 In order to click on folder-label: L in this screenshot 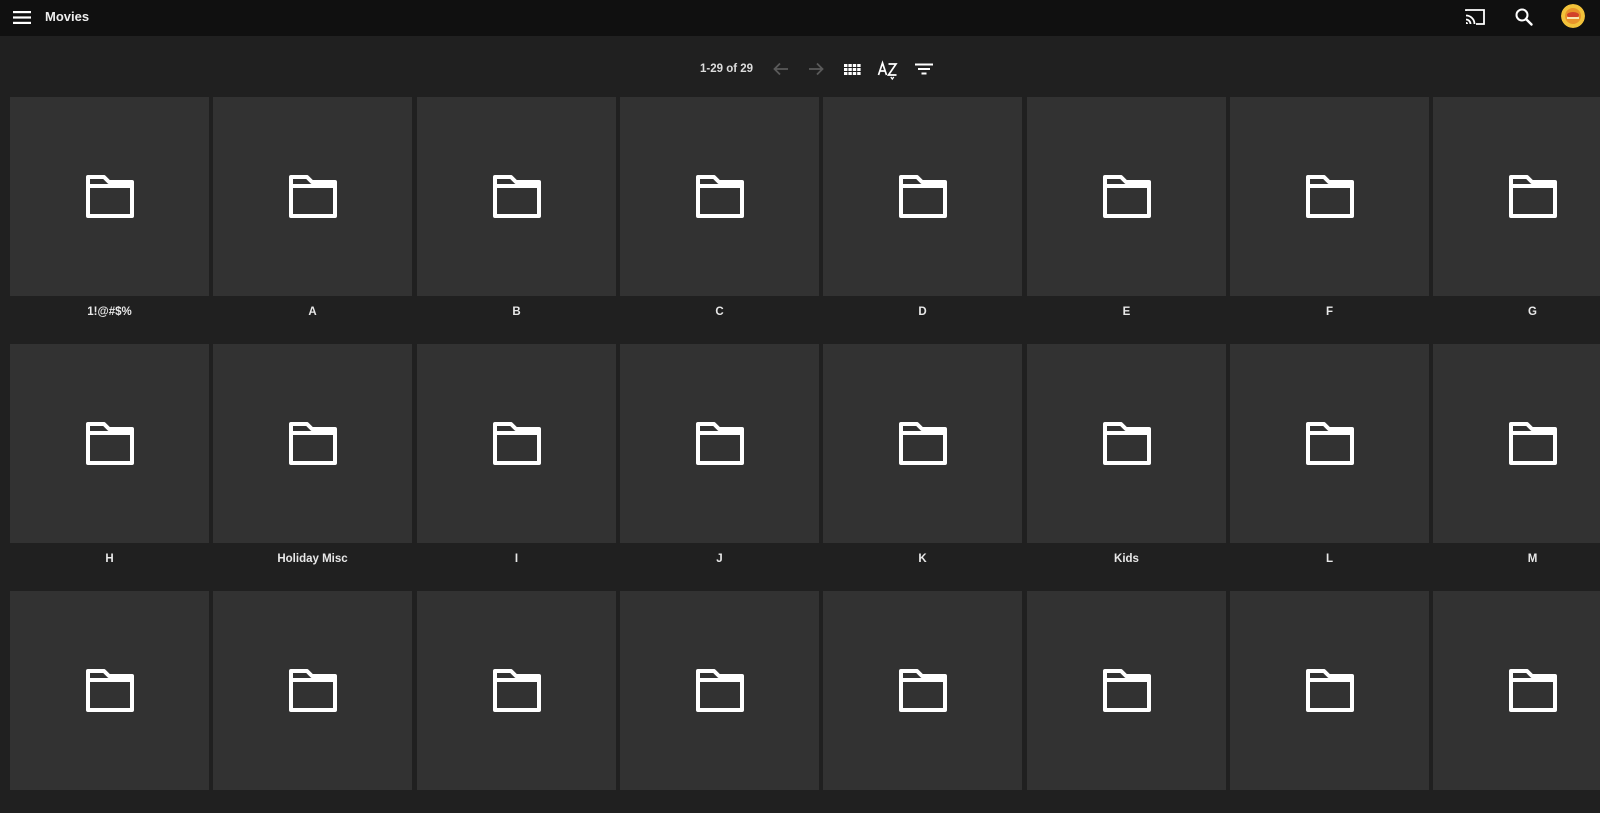, I will do `click(1329, 559)`.